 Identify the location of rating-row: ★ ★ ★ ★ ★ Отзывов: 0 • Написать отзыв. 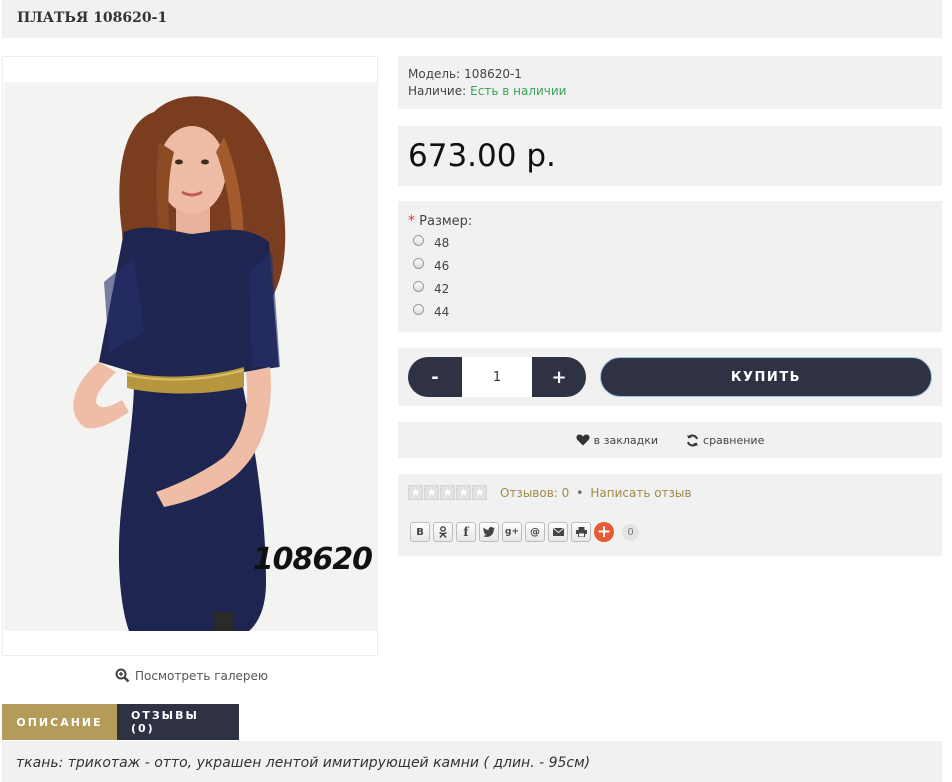
(549, 492).